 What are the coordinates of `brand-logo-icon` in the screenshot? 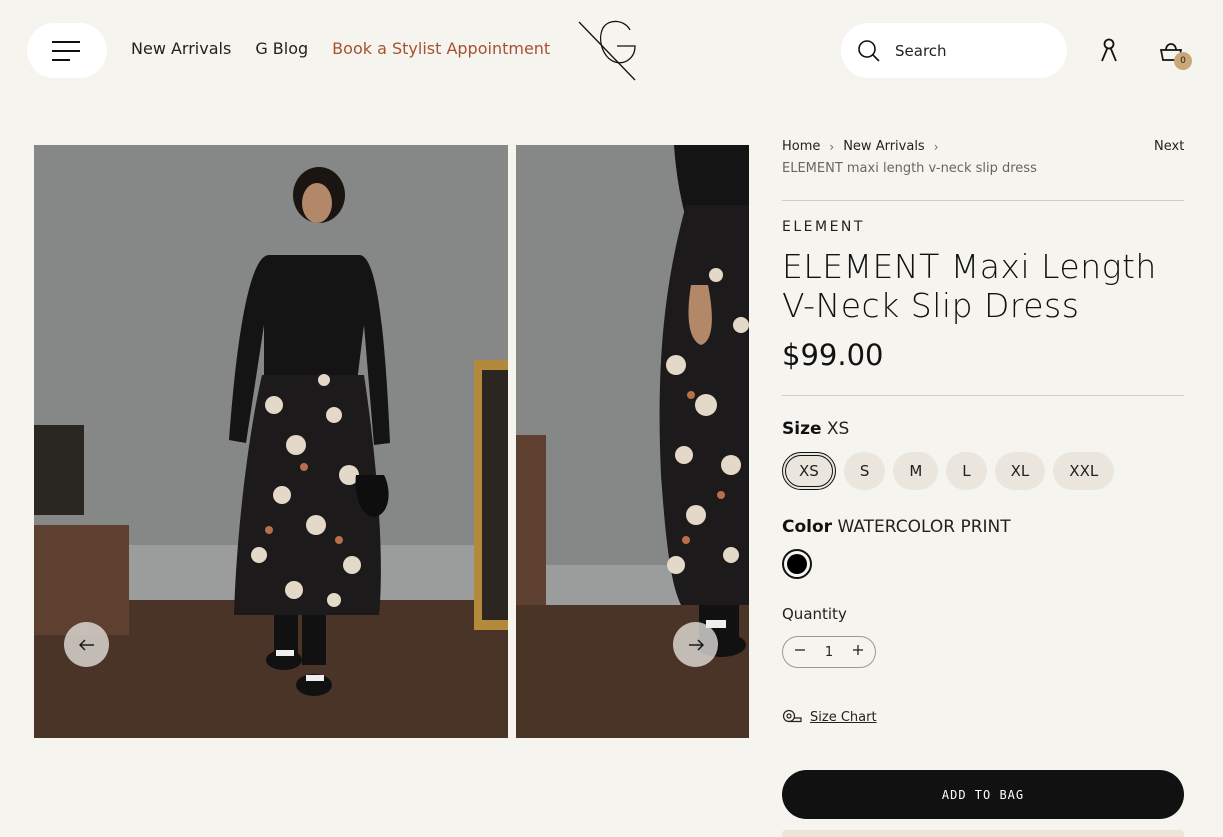 It's located at (610, 49).